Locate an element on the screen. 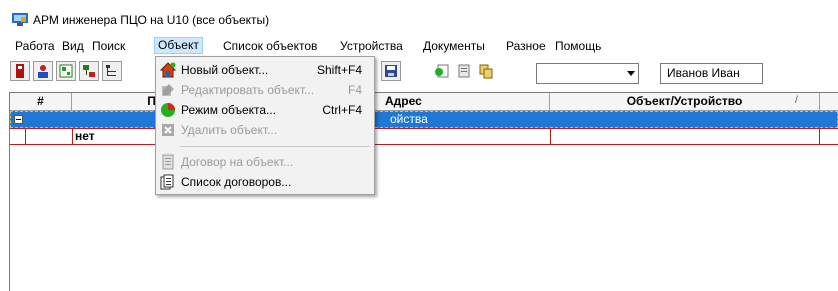 This screenshot has height=291, width=838. toolbar: Иванов Иван is located at coordinates (419, 72).